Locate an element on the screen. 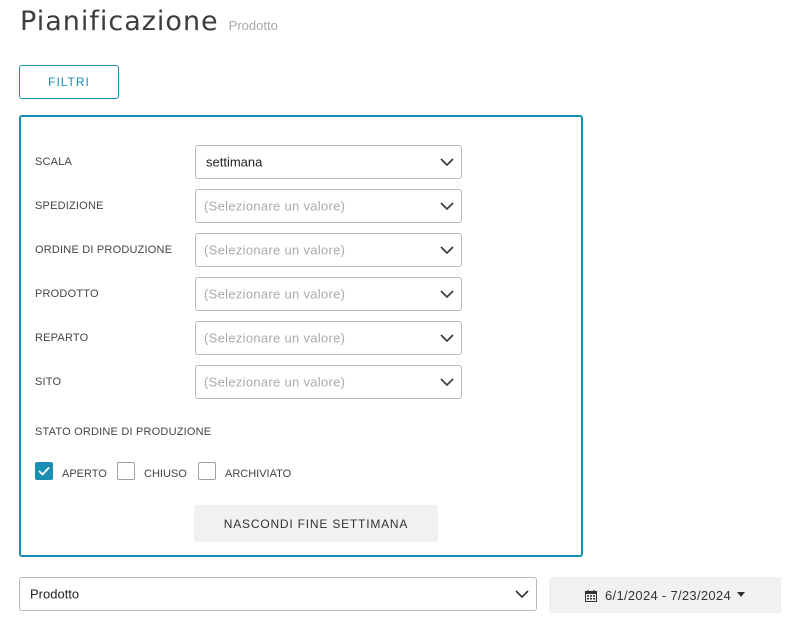  prodotto-select-placeholder: (Selezionare un valore) is located at coordinates (275, 294).